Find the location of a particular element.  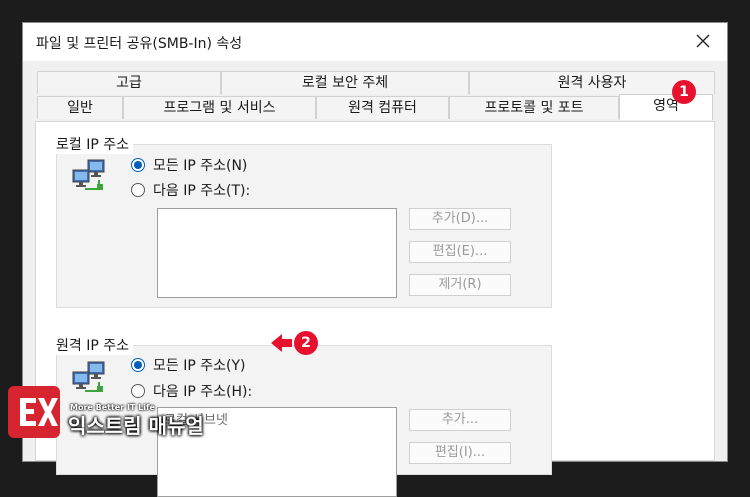

remote-any-ip-radio: 모든 IP 주소(Y) is located at coordinates (188, 365).